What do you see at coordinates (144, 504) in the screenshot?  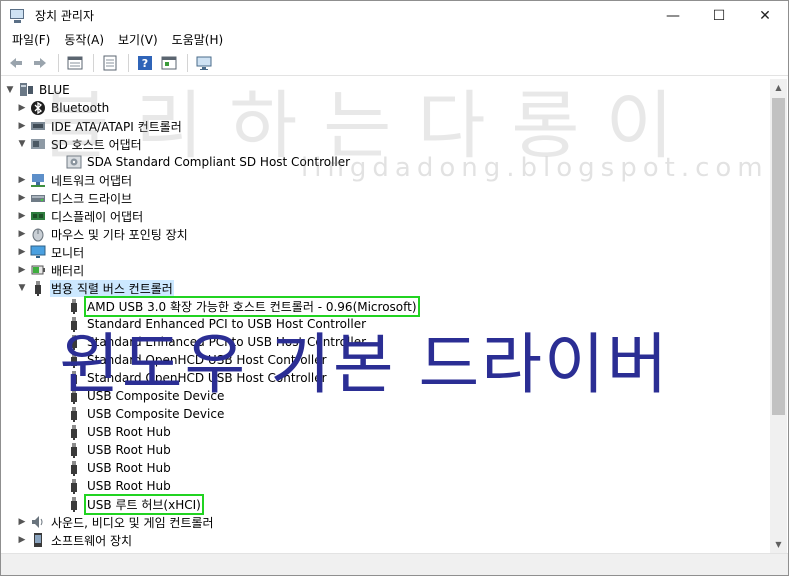 I see `tree-item-label: USB 루트 허브(xHCI)` at bounding box center [144, 504].